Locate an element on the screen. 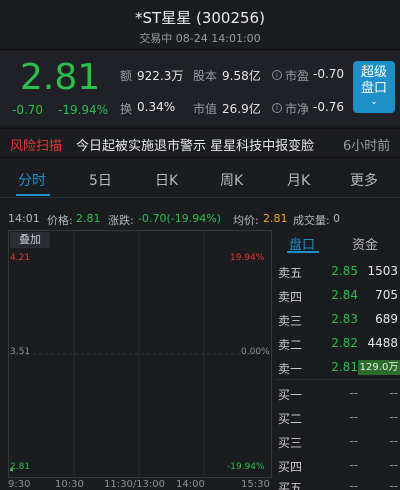  bid-row: 买五 -- -- is located at coordinates (338, 483).